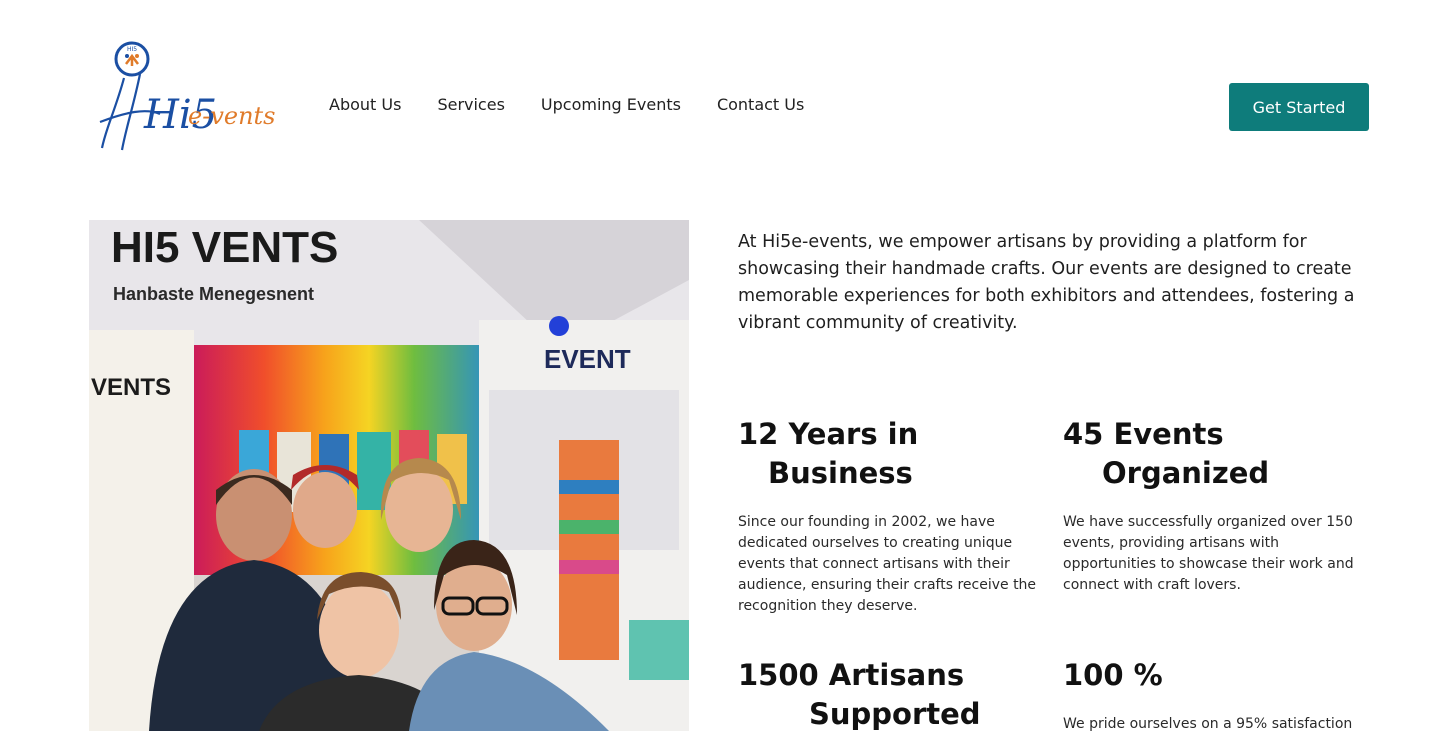 The height and width of the screenshot is (731, 1450). I want to click on stat-satisfaction-title: 100 %, so click(1113, 675).